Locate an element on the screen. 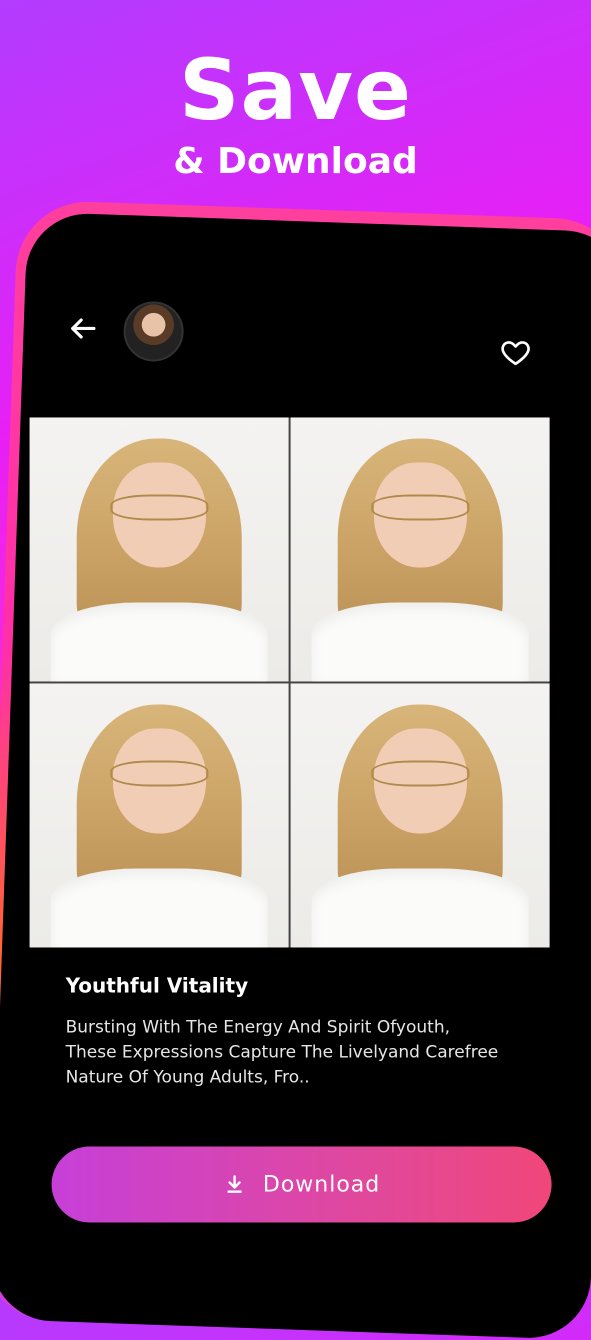  download-icon is located at coordinates (234, 1184).